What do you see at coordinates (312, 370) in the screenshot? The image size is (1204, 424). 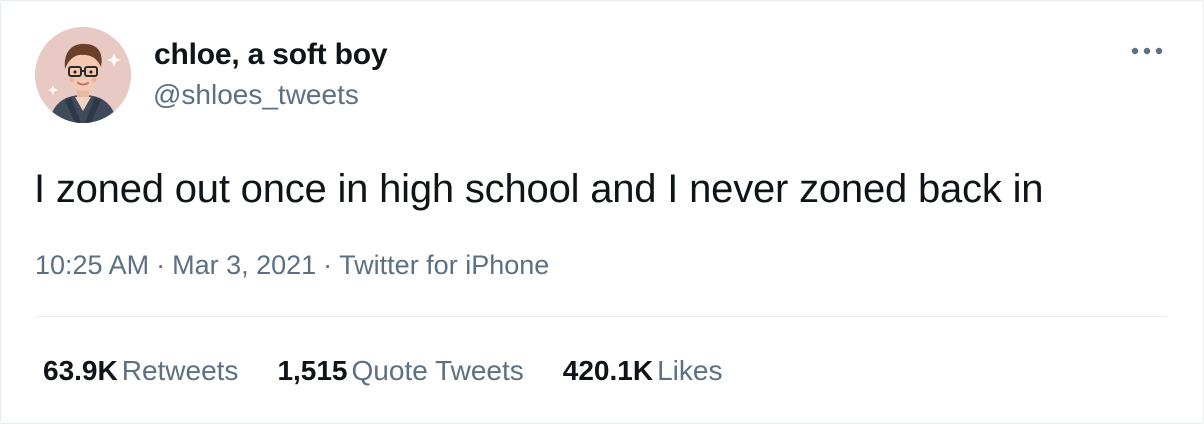 I see `quote-tweets-count: 1,515` at bounding box center [312, 370].